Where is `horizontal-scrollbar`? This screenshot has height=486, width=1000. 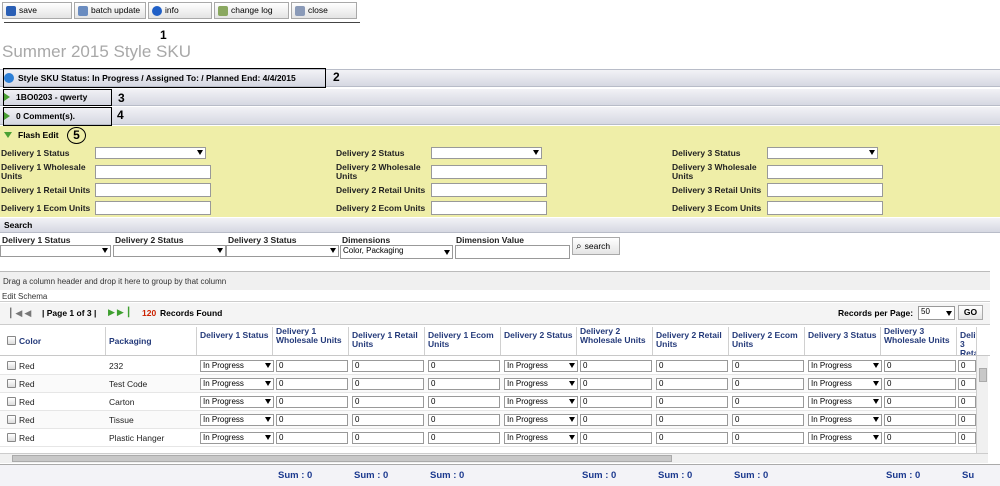
horizontal-scrollbar is located at coordinates (494, 458).